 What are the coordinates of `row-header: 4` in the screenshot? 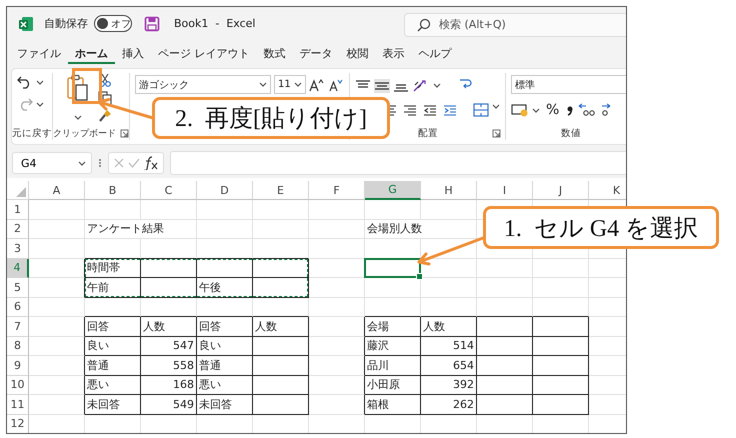 It's located at (18, 268).